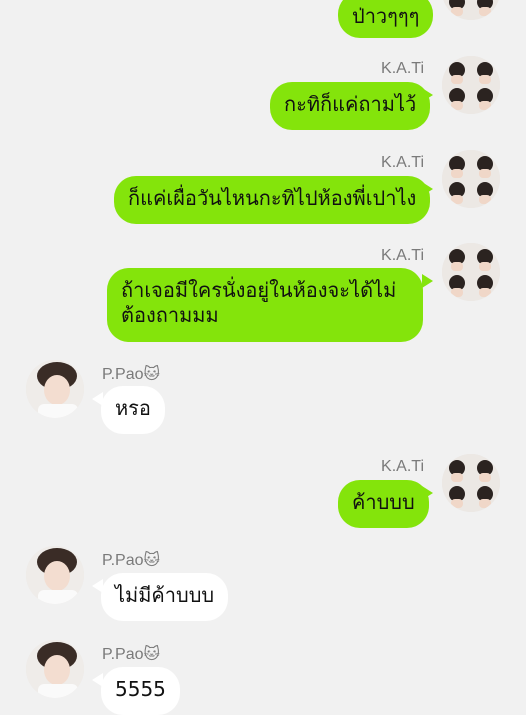 The height and width of the screenshot is (715, 526). I want to click on message-bubble: ป่าวๆๆๆ, so click(386, 19).